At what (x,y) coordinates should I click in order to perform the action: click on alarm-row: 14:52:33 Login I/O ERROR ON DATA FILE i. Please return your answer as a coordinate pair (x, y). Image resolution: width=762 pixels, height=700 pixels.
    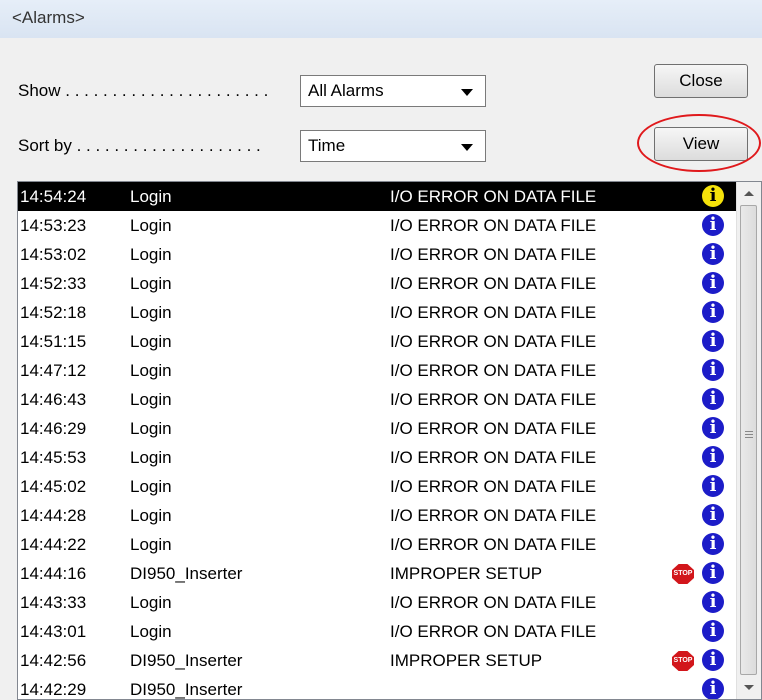
    Looking at the image, I should click on (377, 283).